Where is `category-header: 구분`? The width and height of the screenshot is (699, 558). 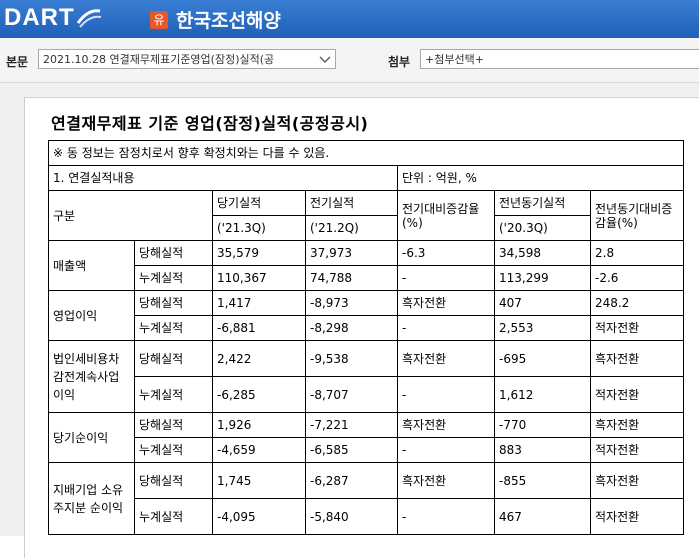 category-header: 구분 is located at coordinates (130, 215).